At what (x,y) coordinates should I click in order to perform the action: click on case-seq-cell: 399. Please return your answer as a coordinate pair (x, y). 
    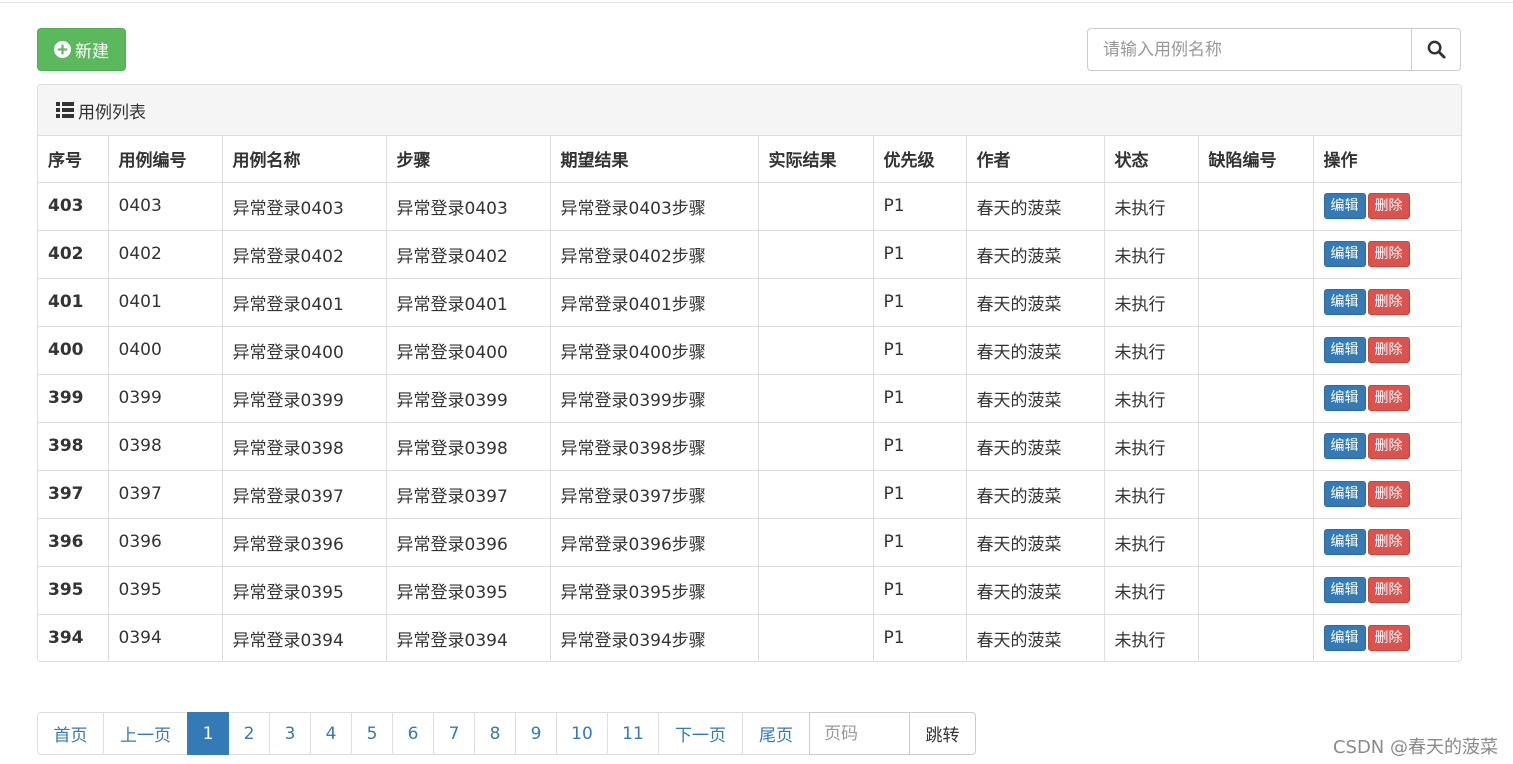
    Looking at the image, I should click on (73, 398).